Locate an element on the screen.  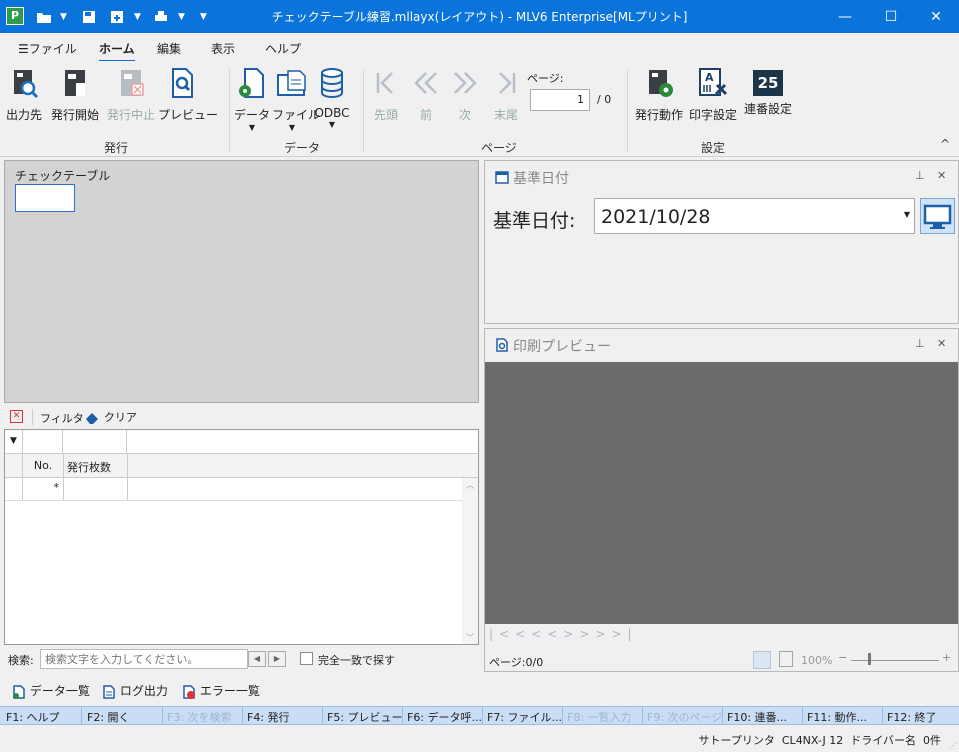
fkey-f2: F2: 開く is located at coordinates (108, 717).